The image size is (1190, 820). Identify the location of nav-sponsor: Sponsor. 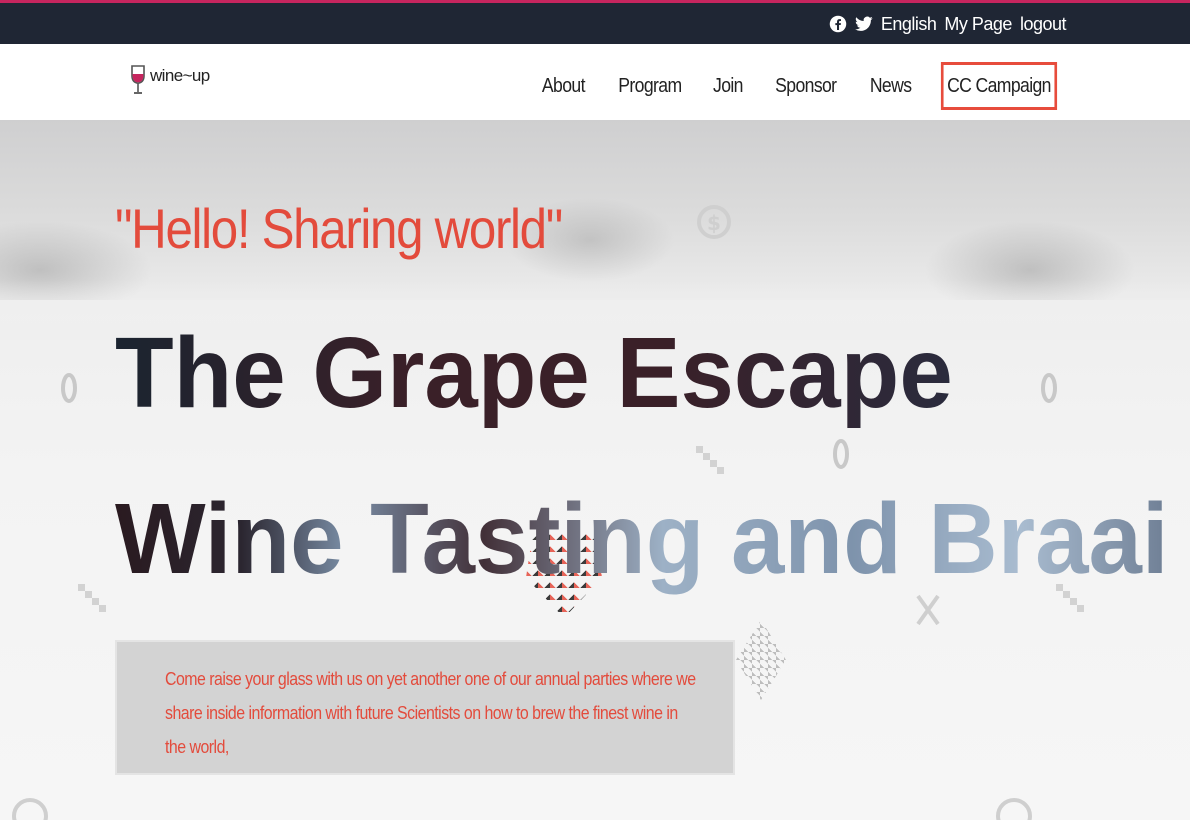
(806, 86).